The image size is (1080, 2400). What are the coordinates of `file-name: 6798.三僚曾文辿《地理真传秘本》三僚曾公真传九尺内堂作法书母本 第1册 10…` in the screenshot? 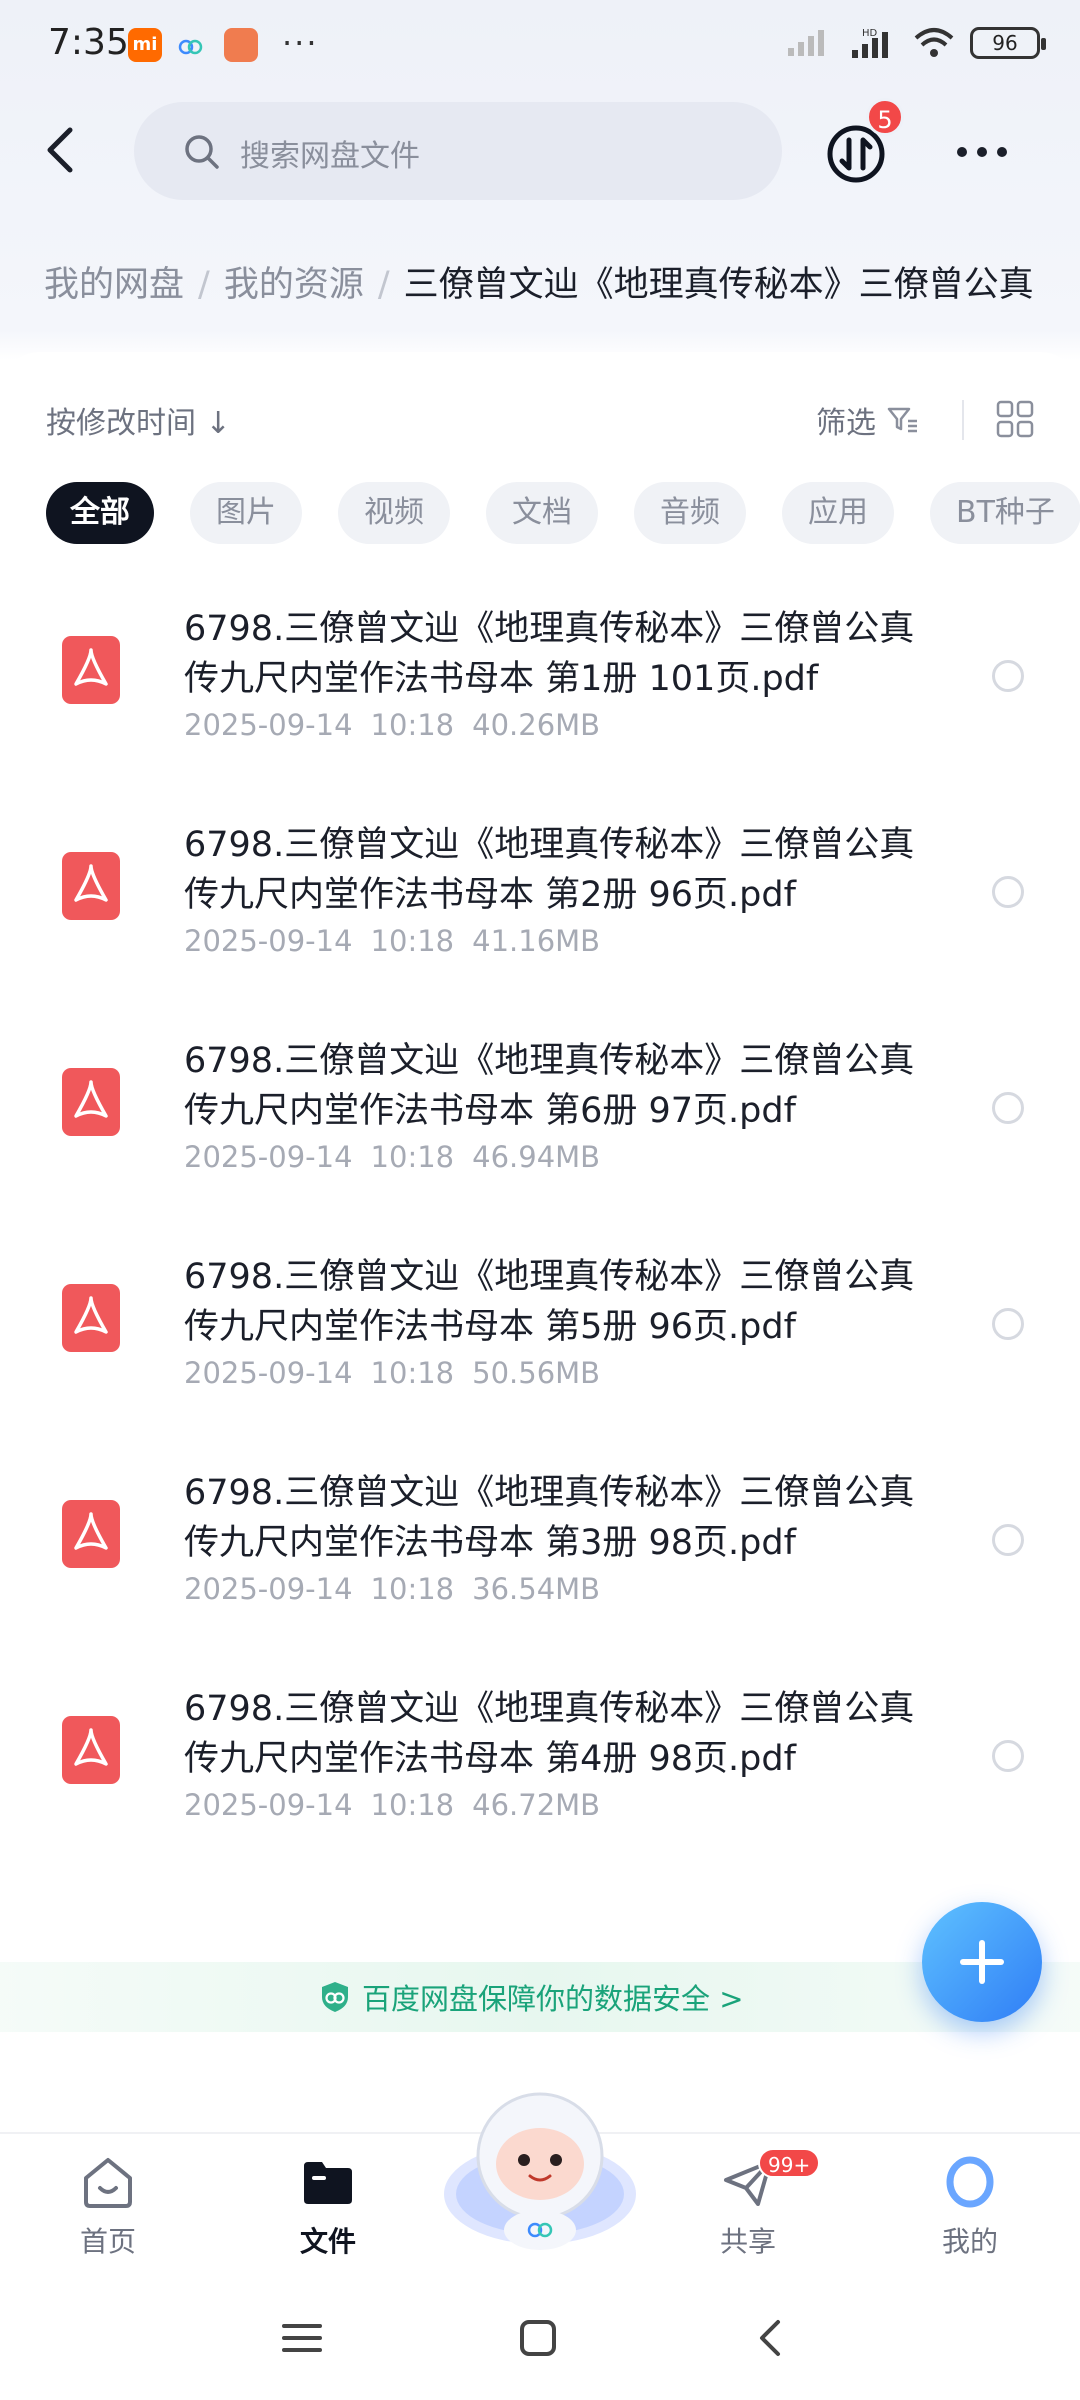 It's located at (549, 654).